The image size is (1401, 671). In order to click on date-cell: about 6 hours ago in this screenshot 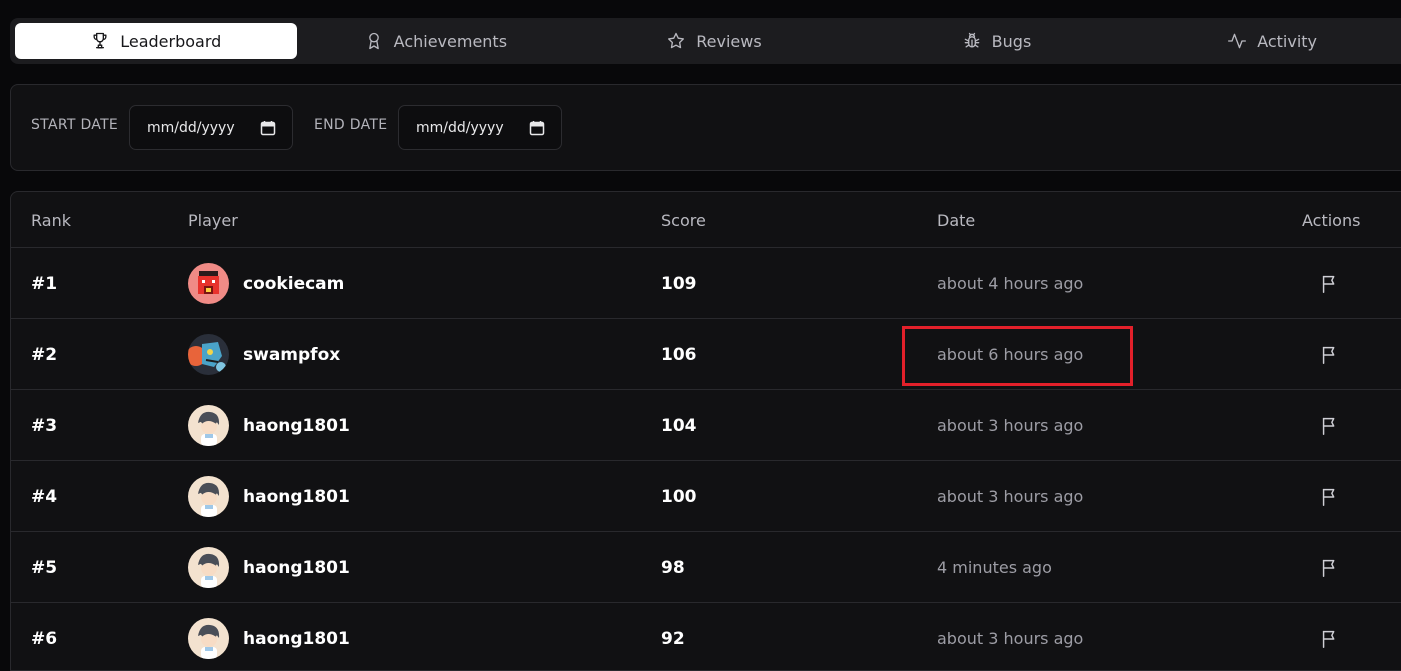, I will do `click(1010, 354)`.